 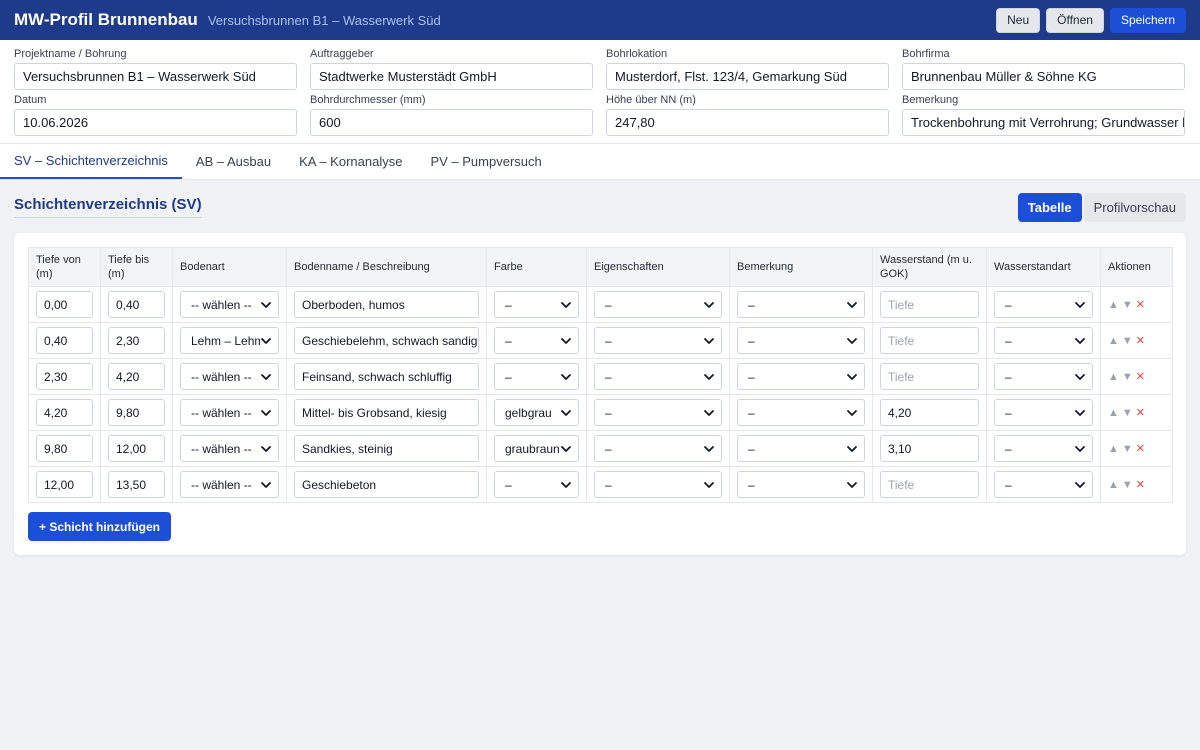 I want to click on depth-to-input: 13,50, so click(x=136, y=484).